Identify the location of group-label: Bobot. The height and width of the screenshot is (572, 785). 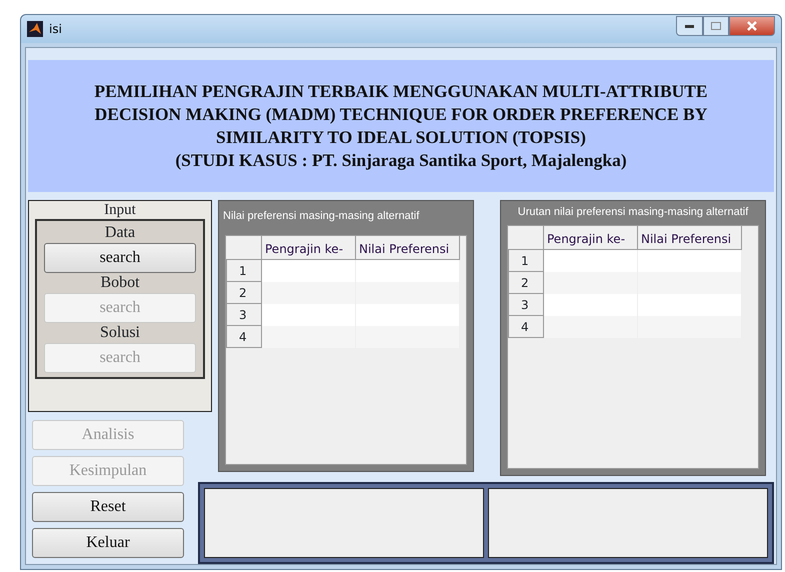
(120, 283).